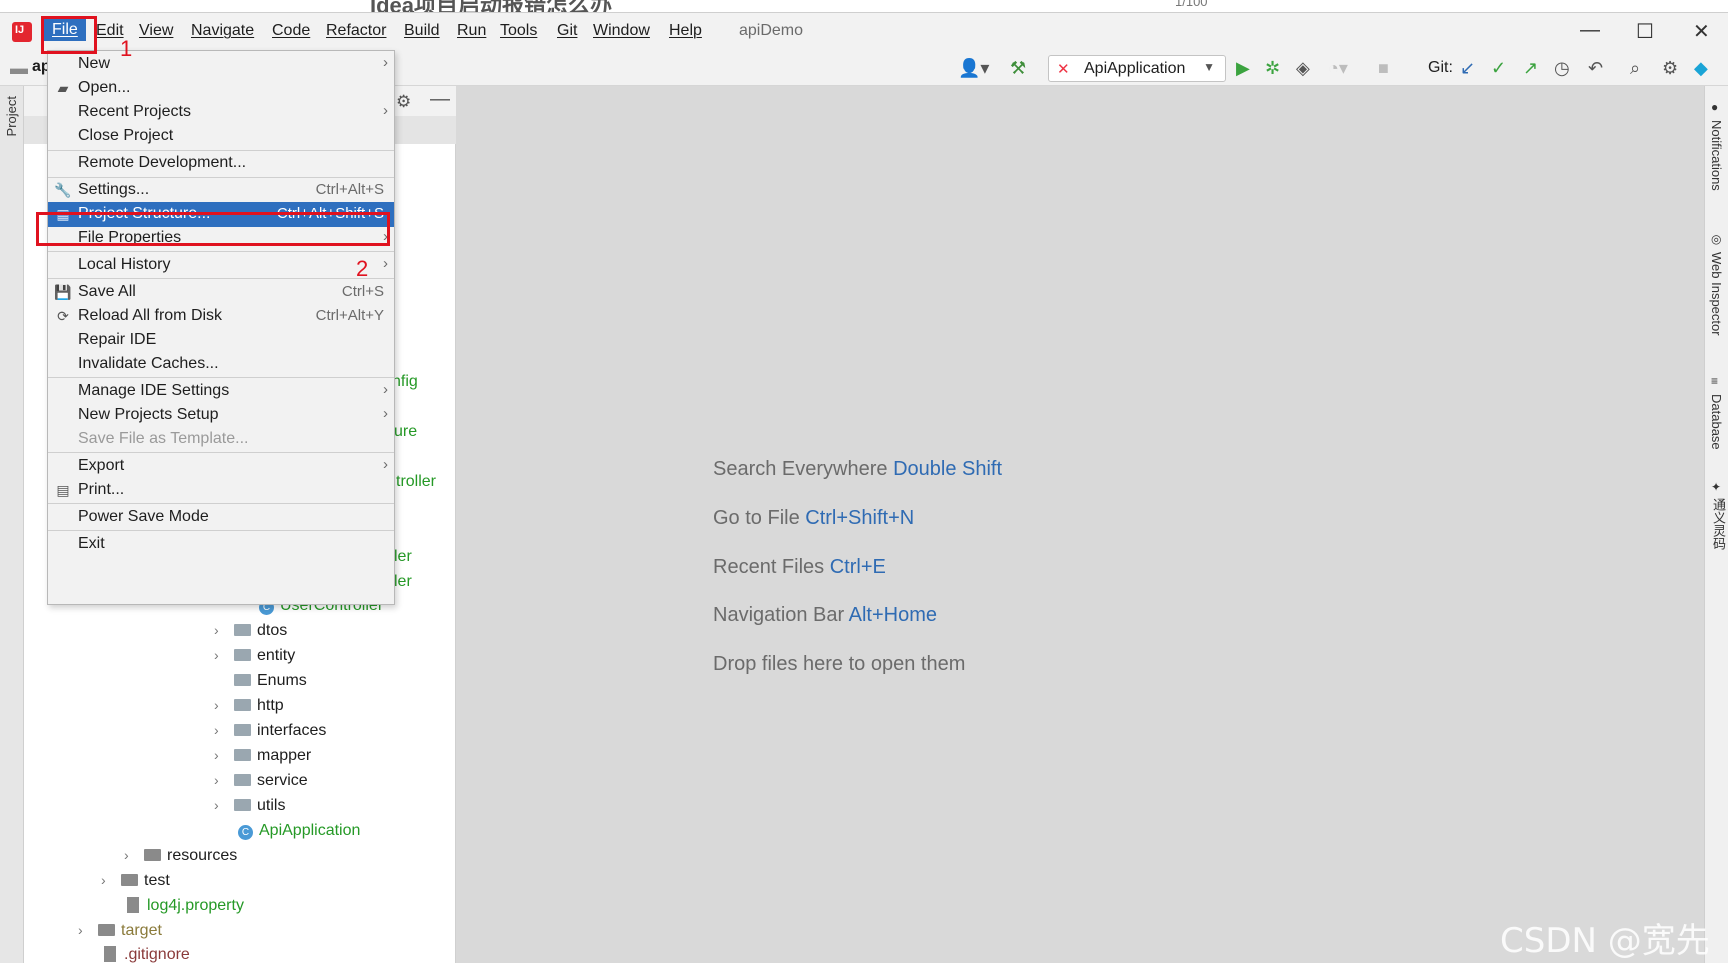 The height and width of the screenshot is (963, 1728). What do you see at coordinates (299, 831) in the screenshot?
I see `tree-item-apiapplication: C ApiApplication` at bounding box center [299, 831].